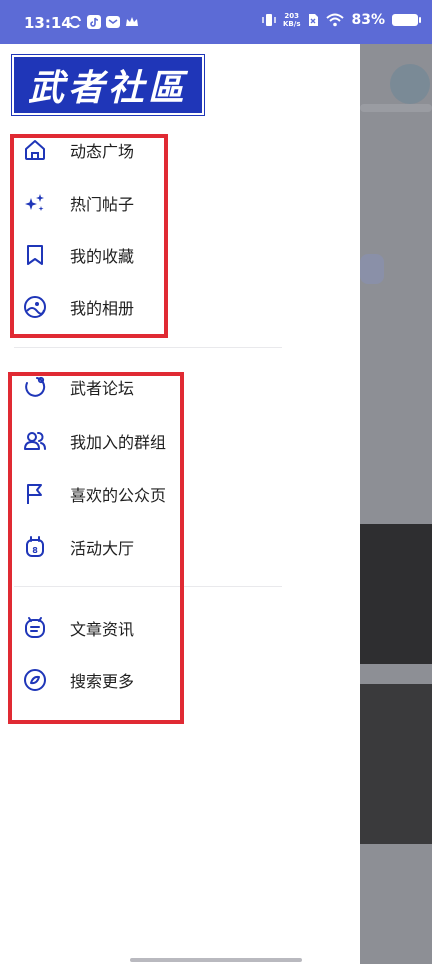 Image resolution: width=432 pixels, height=964 pixels. What do you see at coordinates (107, 88) in the screenshot?
I see `logo-text: 武者社區` at bounding box center [107, 88].